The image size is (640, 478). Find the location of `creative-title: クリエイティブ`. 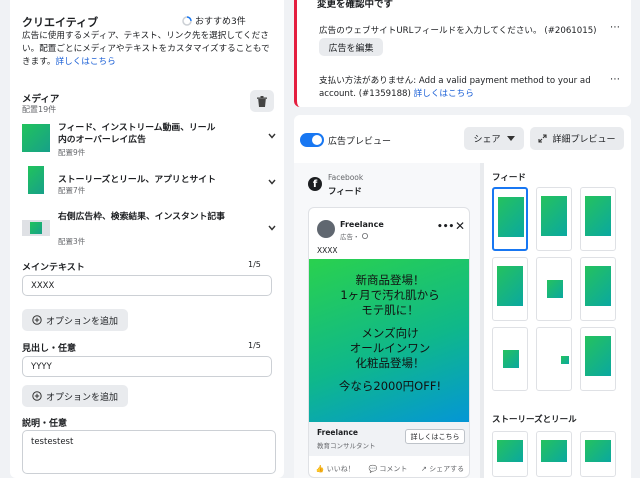

creative-title: クリエイティブ is located at coordinates (60, 22).